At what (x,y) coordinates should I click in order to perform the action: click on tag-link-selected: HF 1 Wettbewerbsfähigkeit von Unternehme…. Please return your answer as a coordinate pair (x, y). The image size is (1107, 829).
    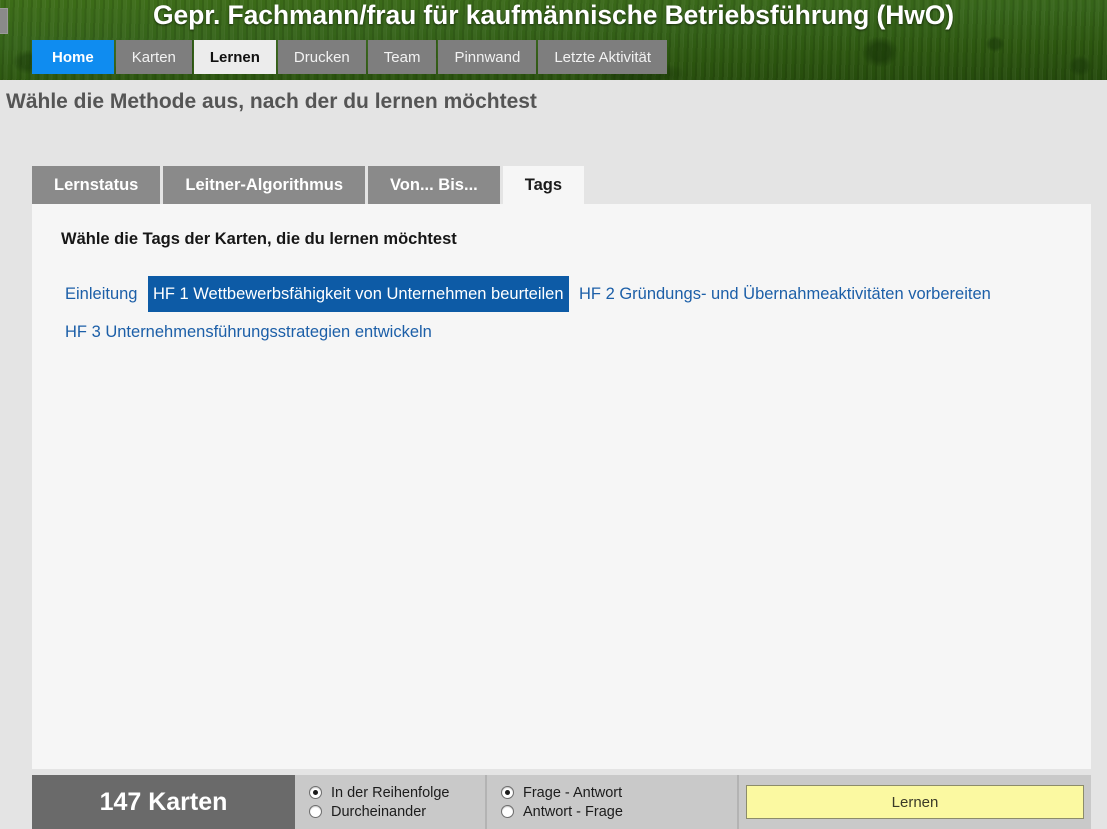
    Looking at the image, I should click on (358, 294).